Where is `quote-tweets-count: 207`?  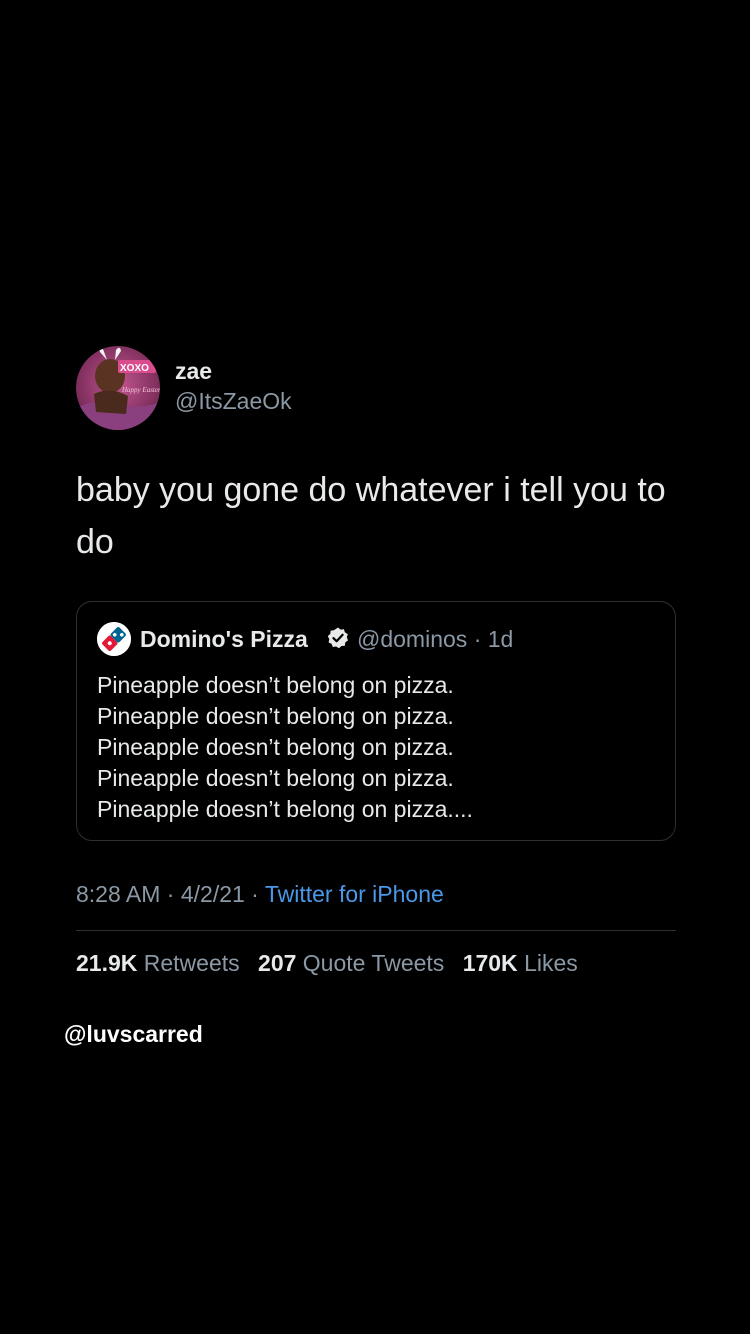 quote-tweets-count: 207 is located at coordinates (277, 963).